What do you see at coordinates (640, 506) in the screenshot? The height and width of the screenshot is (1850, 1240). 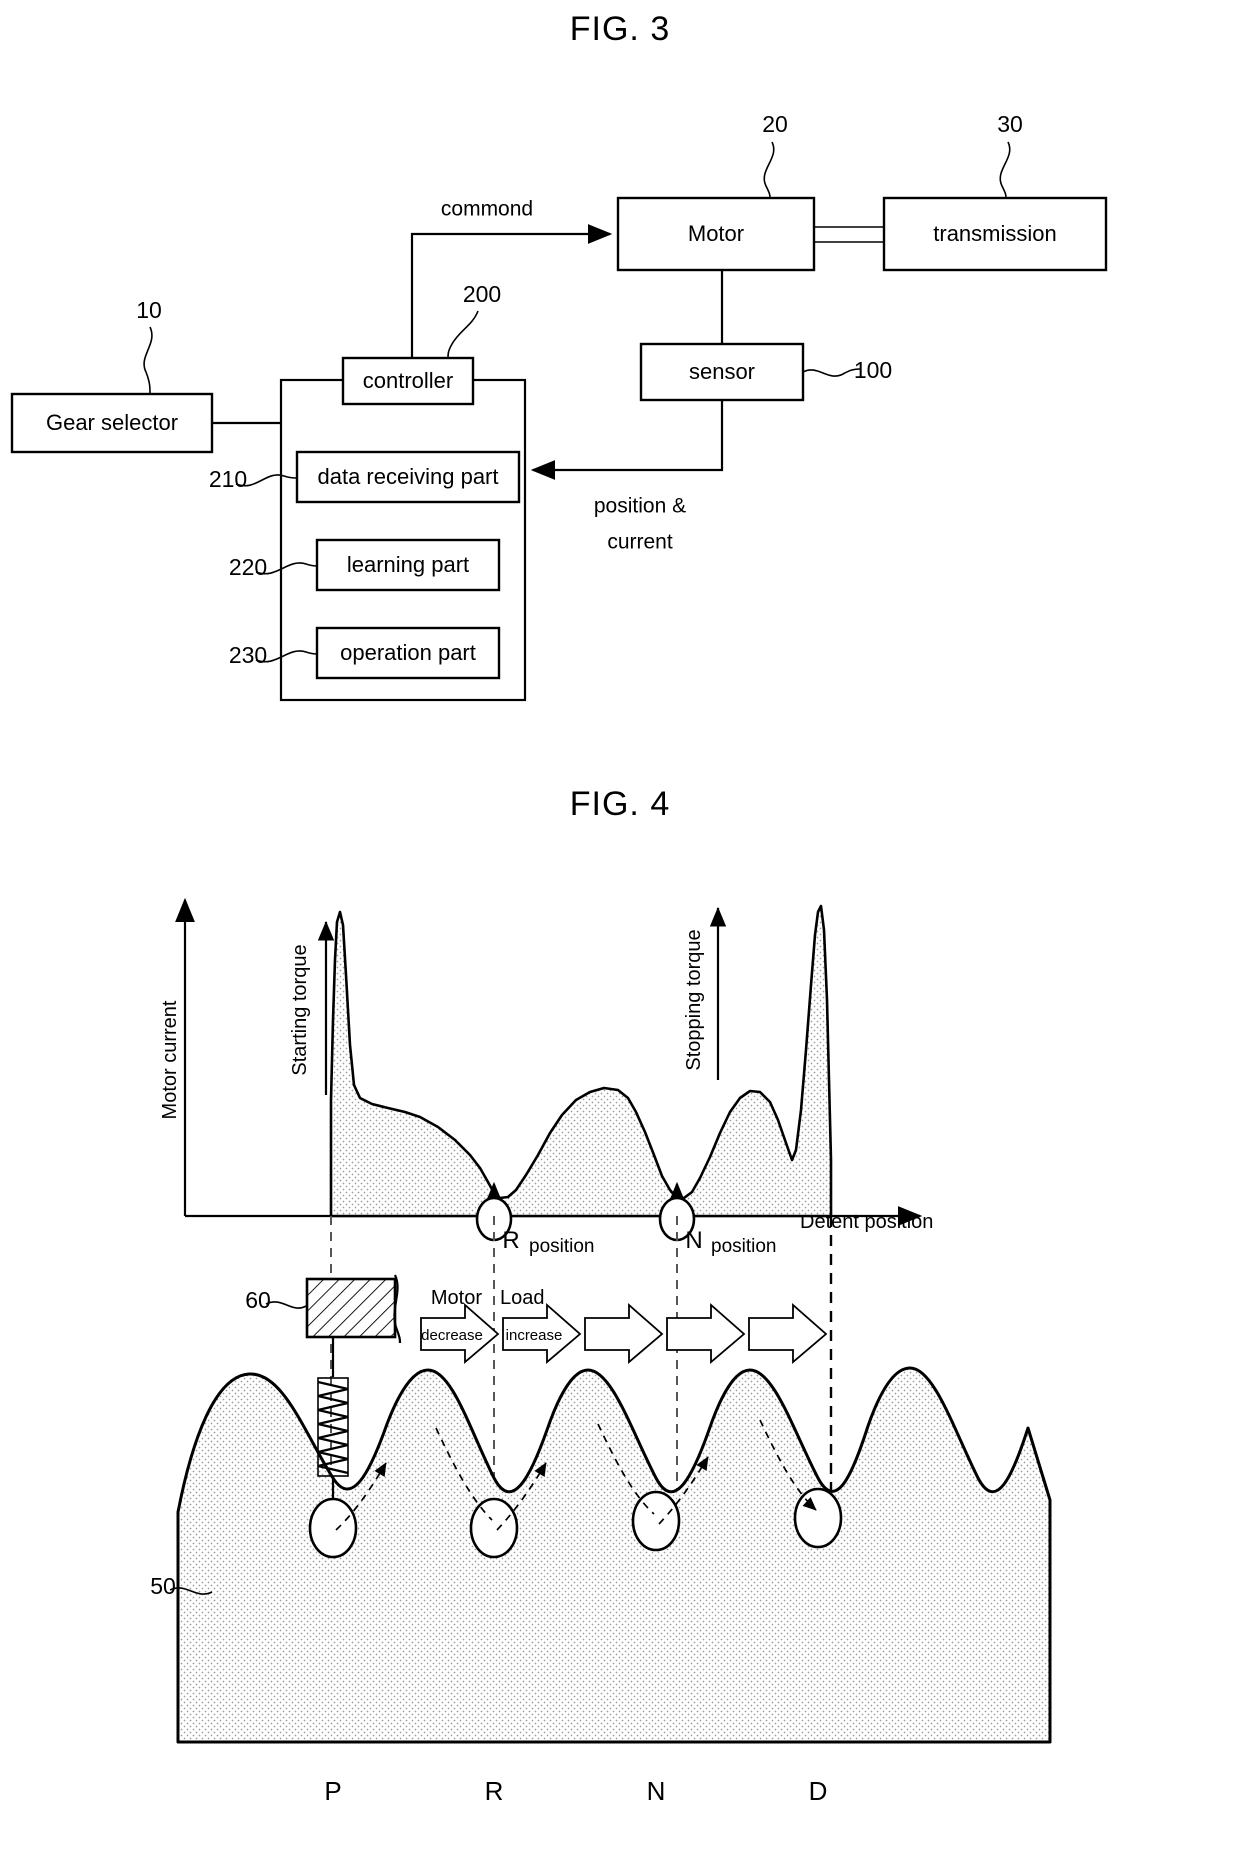 I see `feedback-label-line1: position &` at bounding box center [640, 506].